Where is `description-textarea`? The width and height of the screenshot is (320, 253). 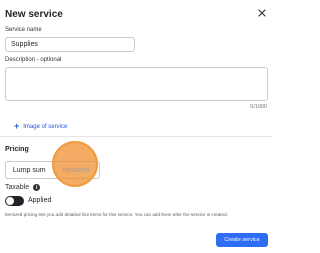
description-textarea is located at coordinates (136, 84).